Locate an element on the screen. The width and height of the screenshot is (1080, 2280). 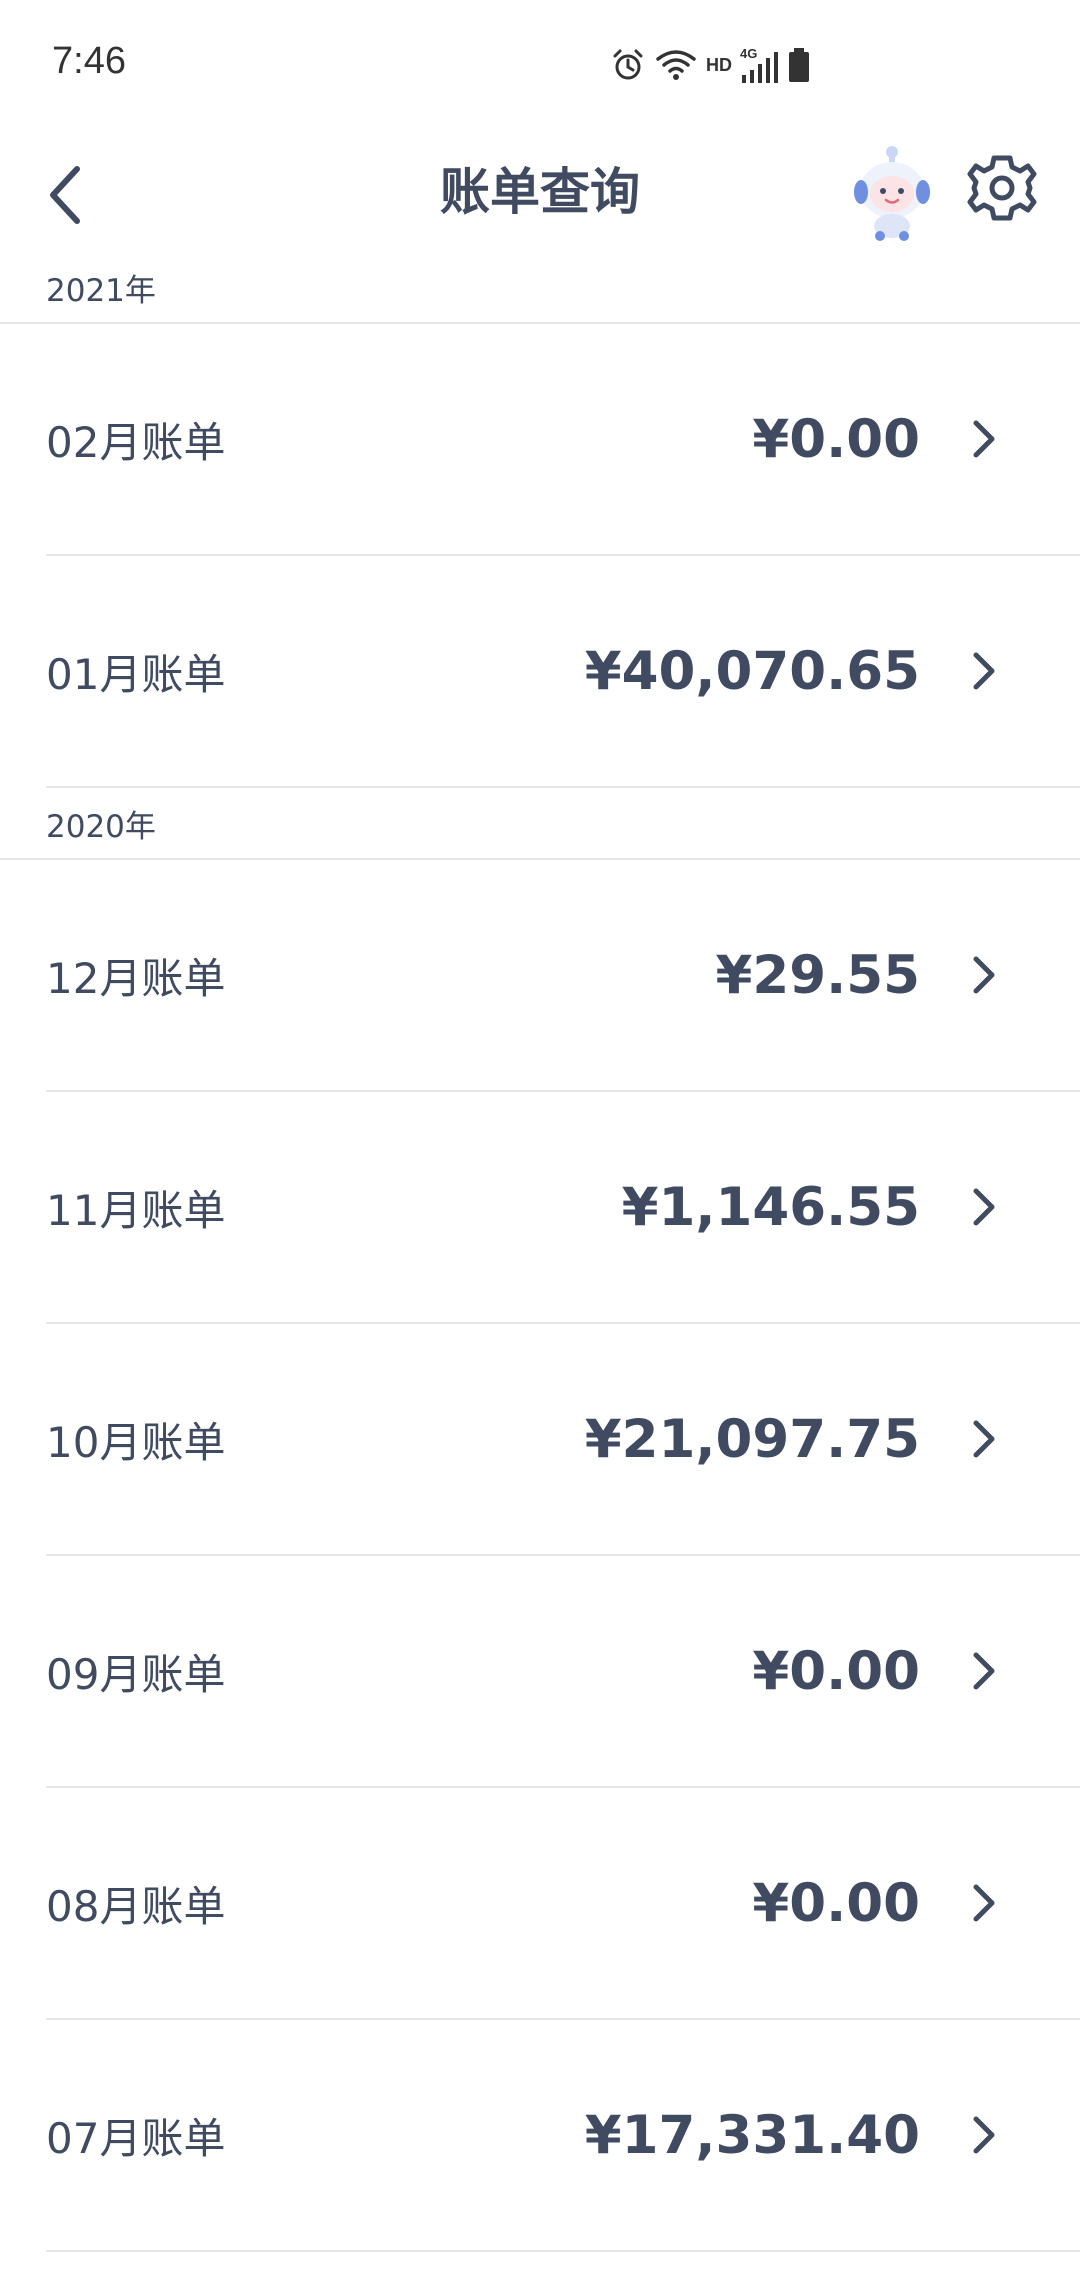
bill-amount: ¥40,070.65 is located at coordinates (752, 671).